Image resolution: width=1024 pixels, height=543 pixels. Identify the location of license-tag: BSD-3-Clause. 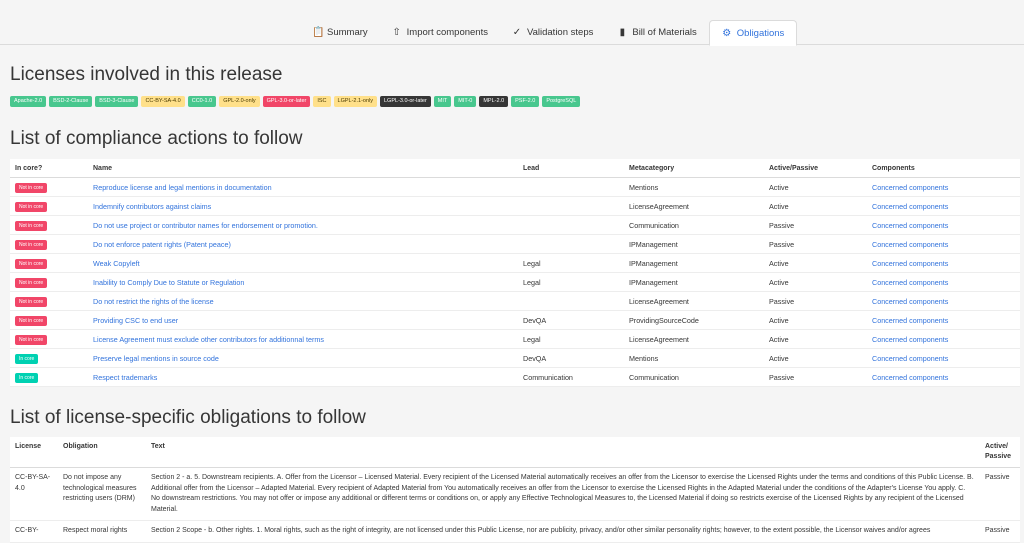
(117, 101).